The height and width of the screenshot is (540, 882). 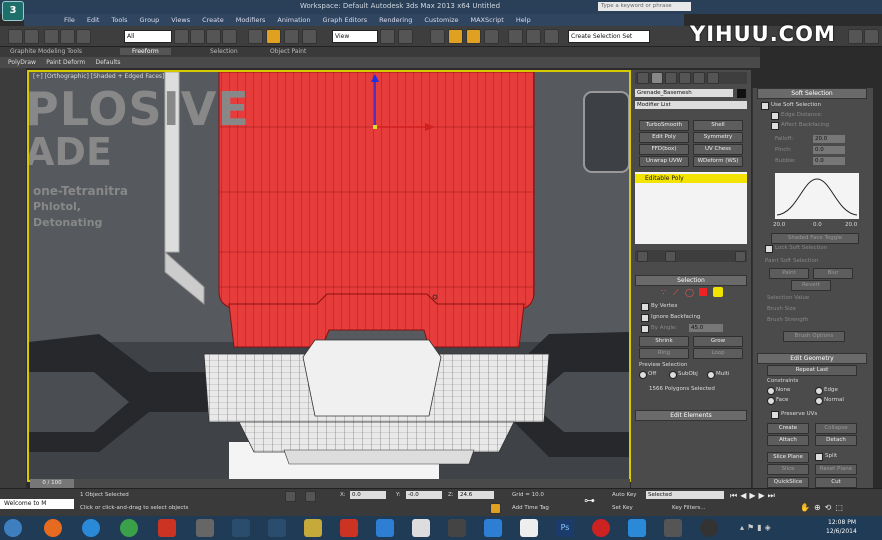 I want to click on object-name-field: Grenade_Basemesh, so click(x=684, y=93).